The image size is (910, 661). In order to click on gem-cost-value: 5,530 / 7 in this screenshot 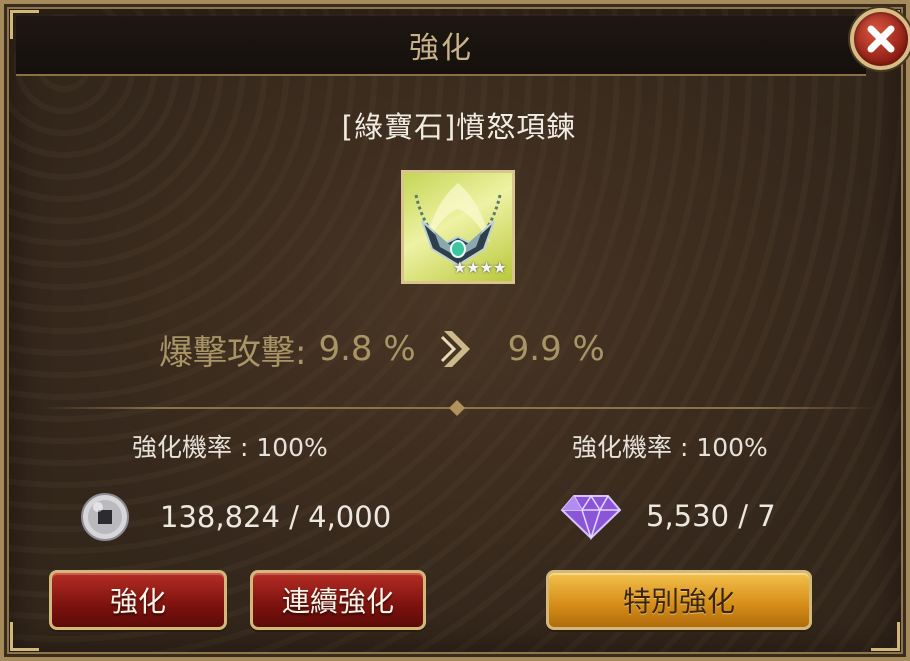, I will do `click(711, 516)`.